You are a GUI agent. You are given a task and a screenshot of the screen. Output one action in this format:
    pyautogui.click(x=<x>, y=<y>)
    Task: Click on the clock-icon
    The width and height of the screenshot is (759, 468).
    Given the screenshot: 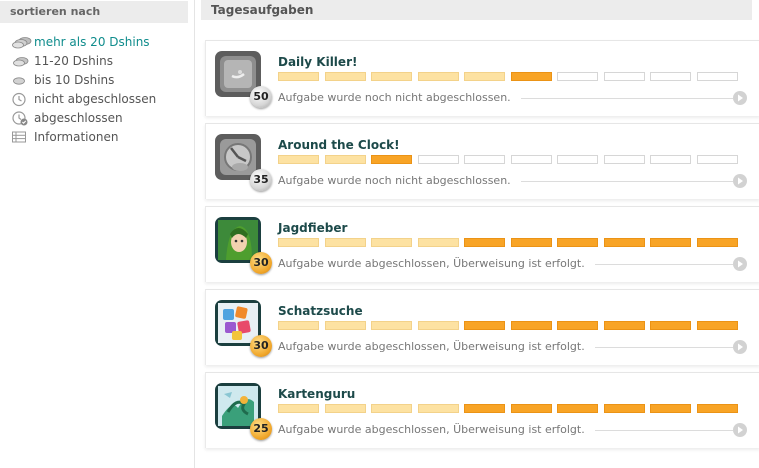 What is the action you would take?
    pyautogui.click(x=23, y=99)
    